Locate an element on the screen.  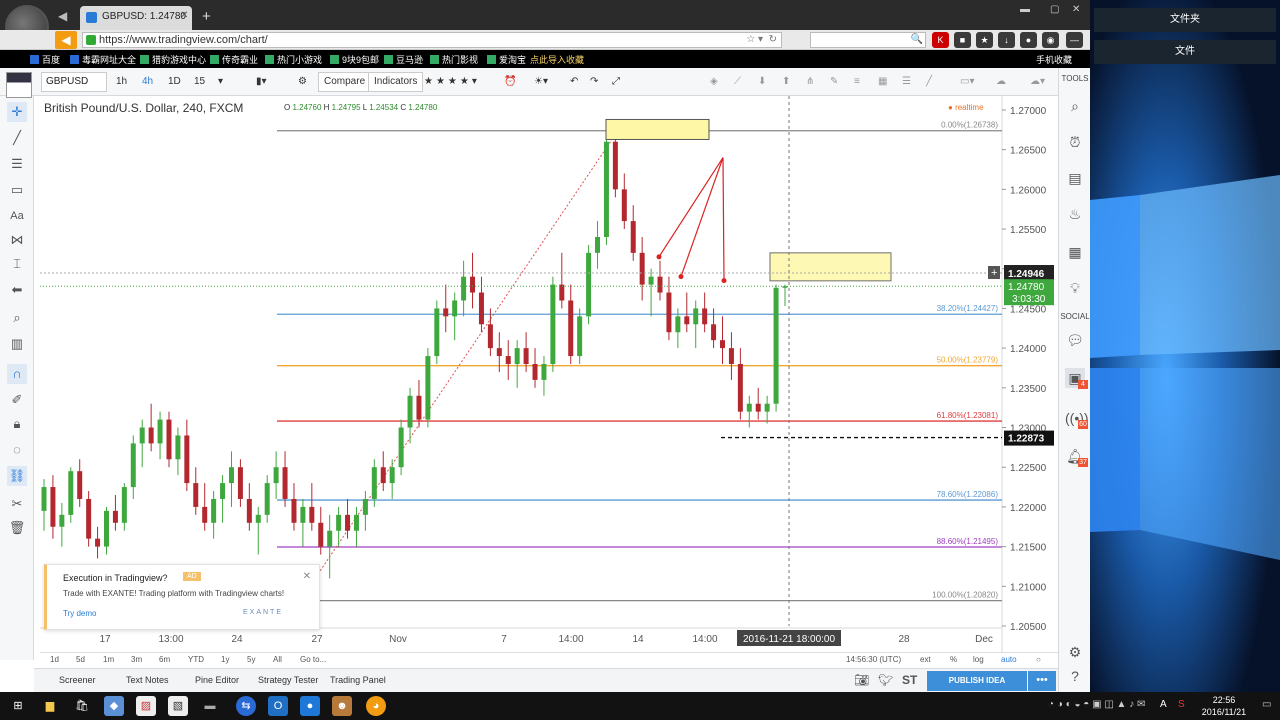
range-3m: 3m is located at coordinates (136, 659).